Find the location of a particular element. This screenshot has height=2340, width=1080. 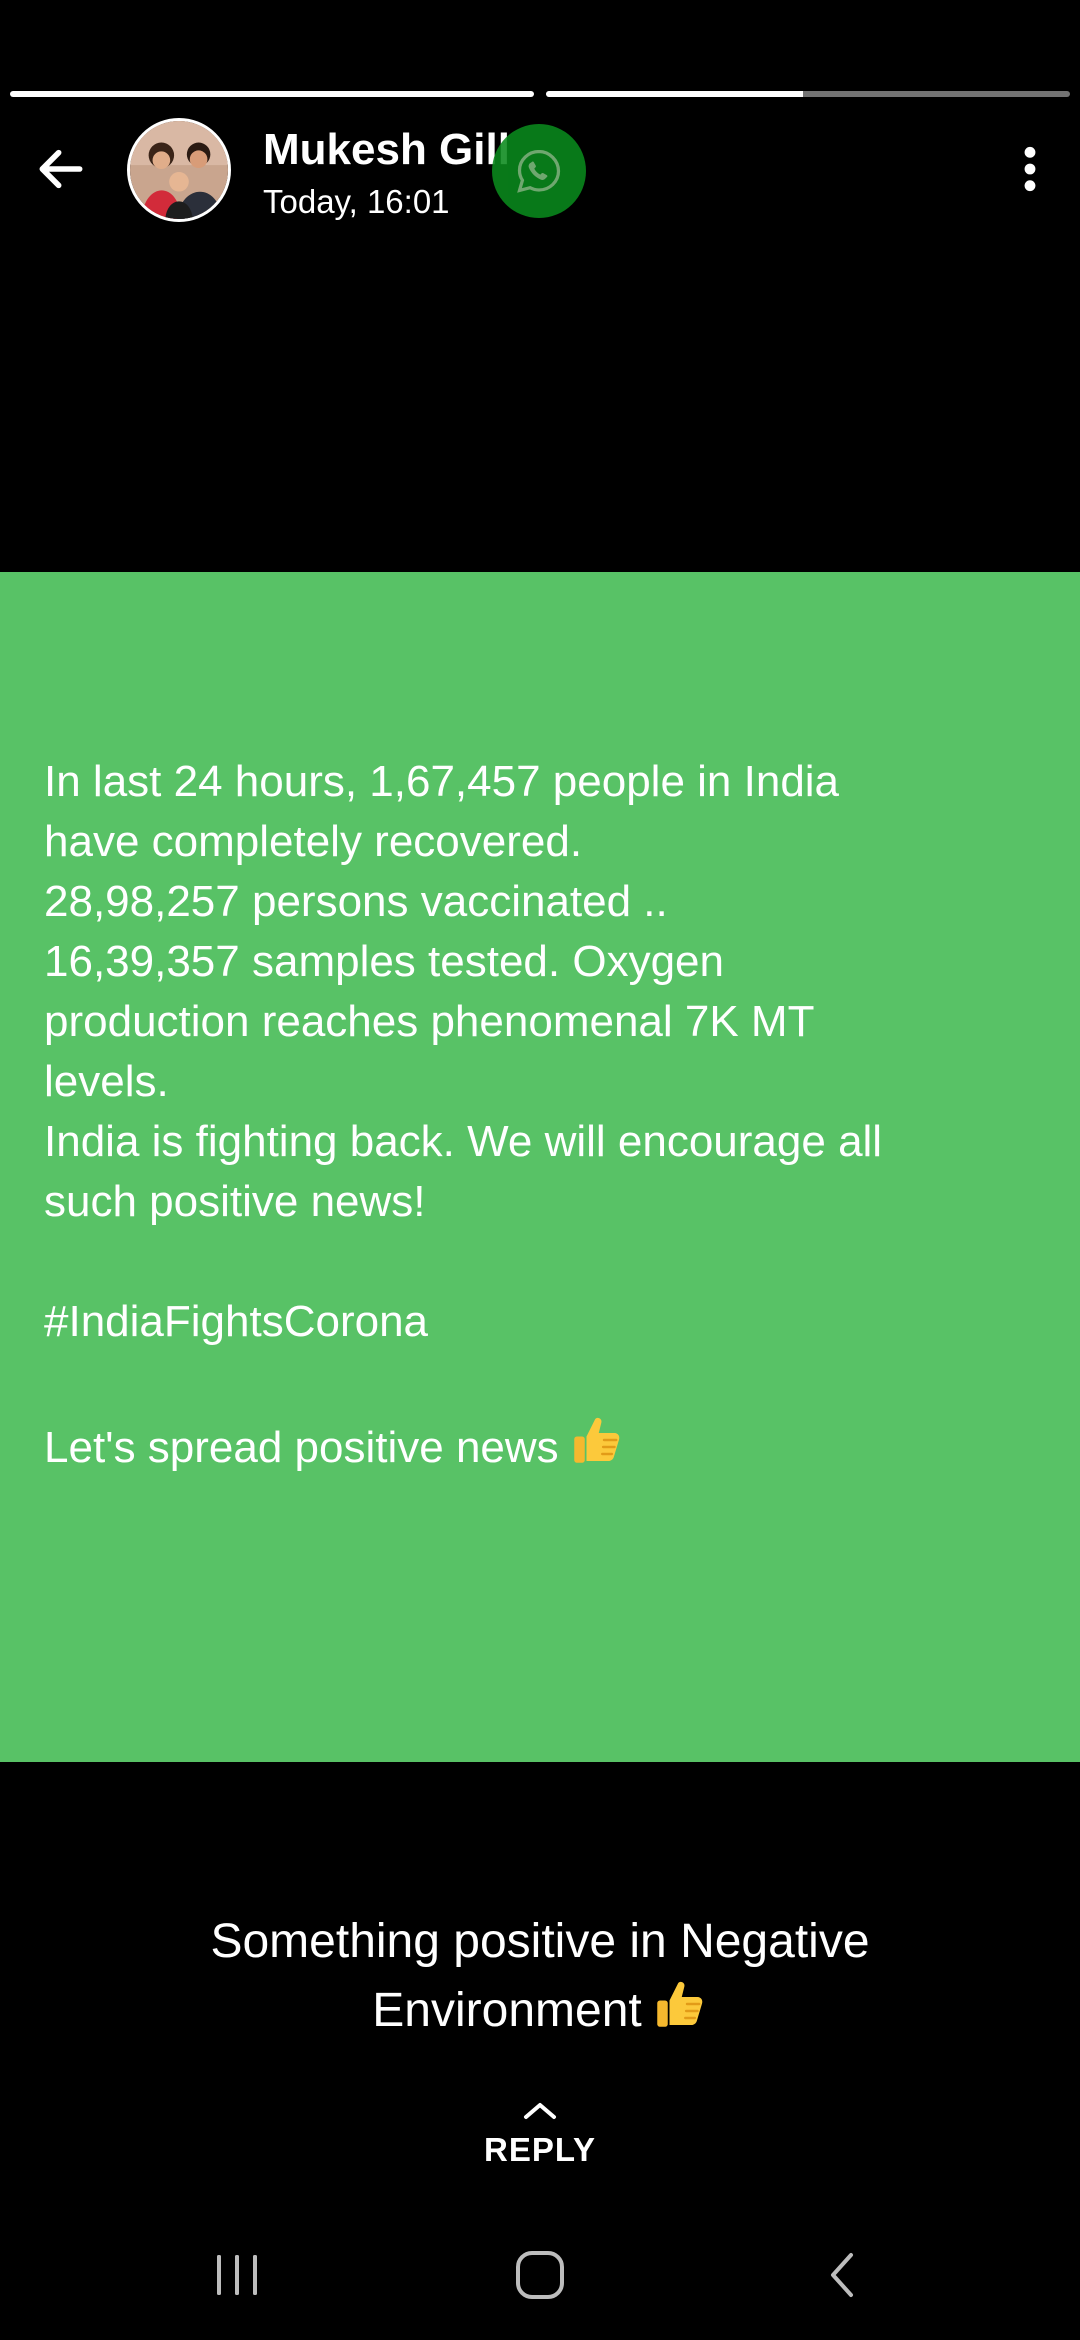

avatar-photo-icon is located at coordinates (179, 170).